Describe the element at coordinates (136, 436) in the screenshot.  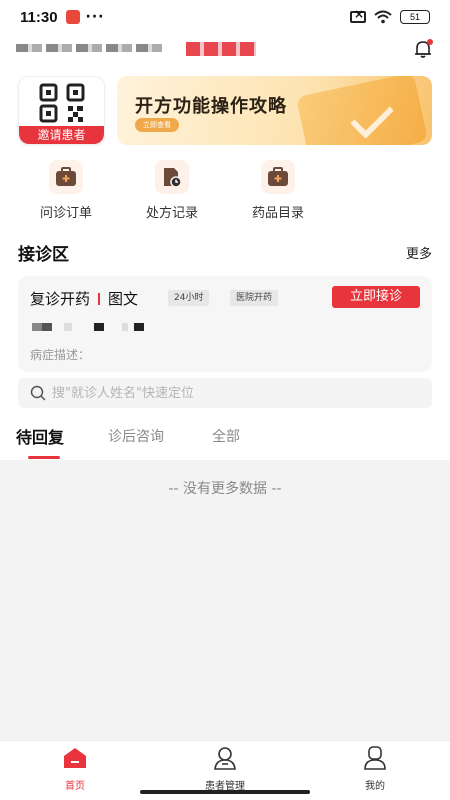
I see `tab-post-consult: 诊后咨询` at that location.